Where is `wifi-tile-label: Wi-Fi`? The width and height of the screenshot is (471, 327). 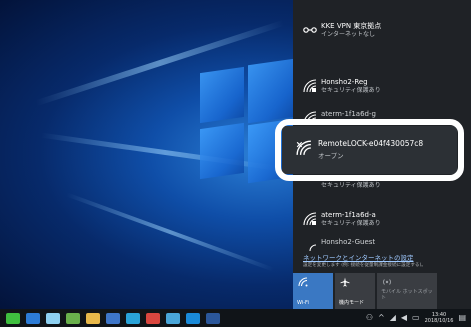 wifi-tile-label: Wi-Fi is located at coordinates (303, 303).